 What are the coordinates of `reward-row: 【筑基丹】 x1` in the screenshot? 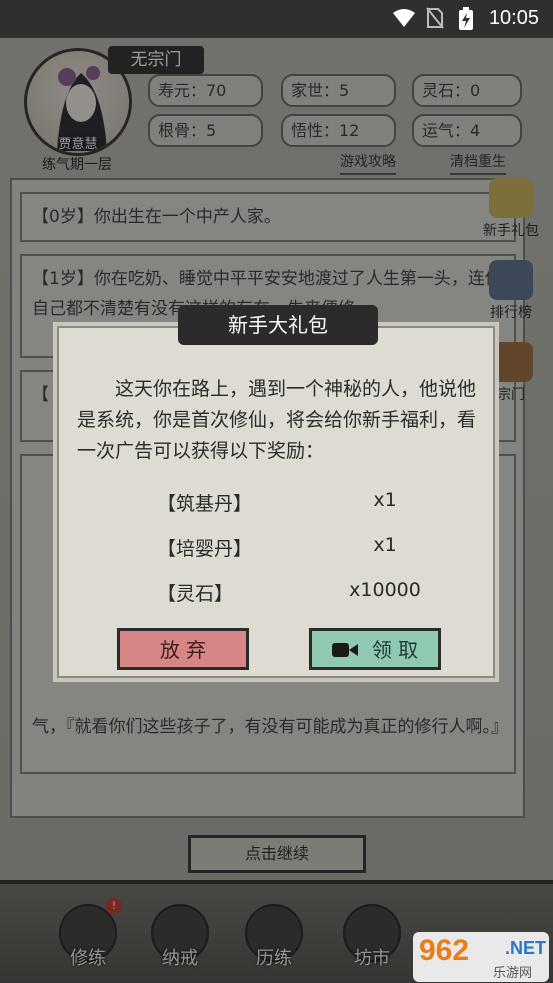 It's located at (277, 502).